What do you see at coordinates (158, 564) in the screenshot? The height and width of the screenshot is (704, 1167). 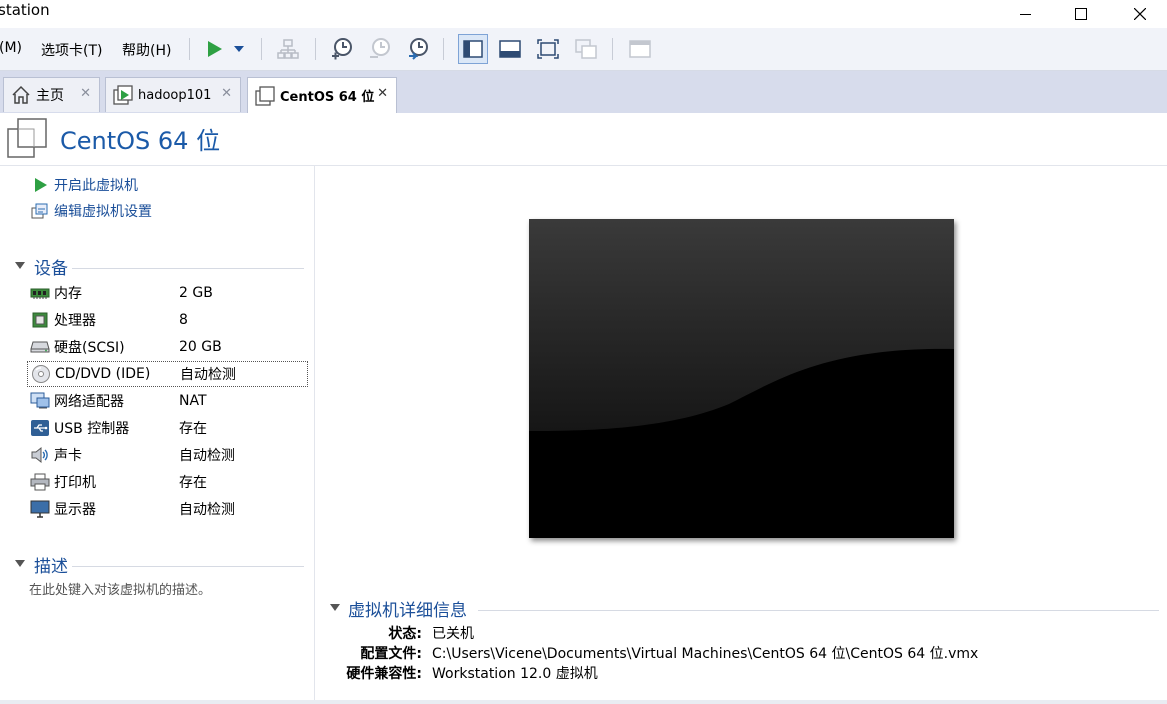 I see `description-section-header: 描述` at bounding box center [158, 564].